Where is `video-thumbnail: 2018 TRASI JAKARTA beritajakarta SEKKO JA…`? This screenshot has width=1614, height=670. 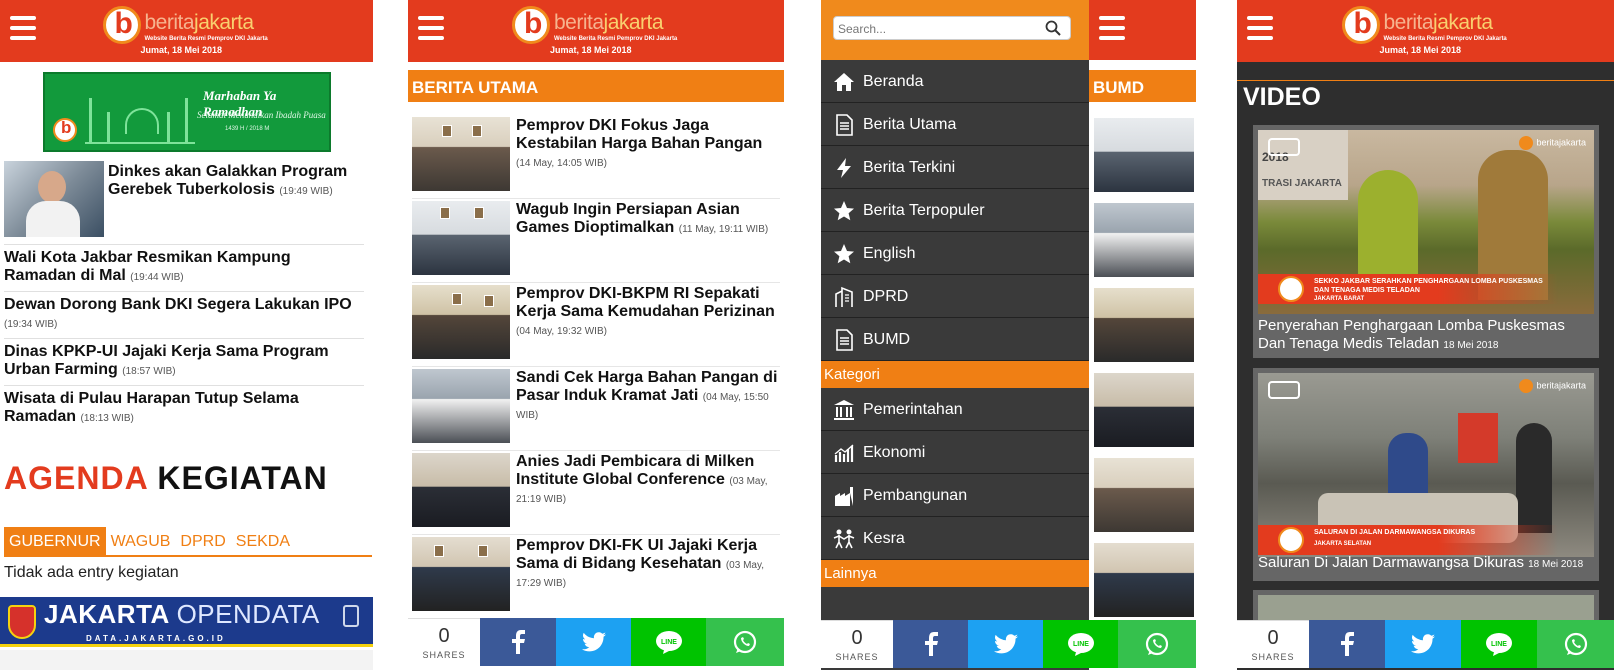 video-thumbnail: 2018 TRASI JAKARTA beritajakarta SEKKO JA… is located at coordinates (1426, 222).